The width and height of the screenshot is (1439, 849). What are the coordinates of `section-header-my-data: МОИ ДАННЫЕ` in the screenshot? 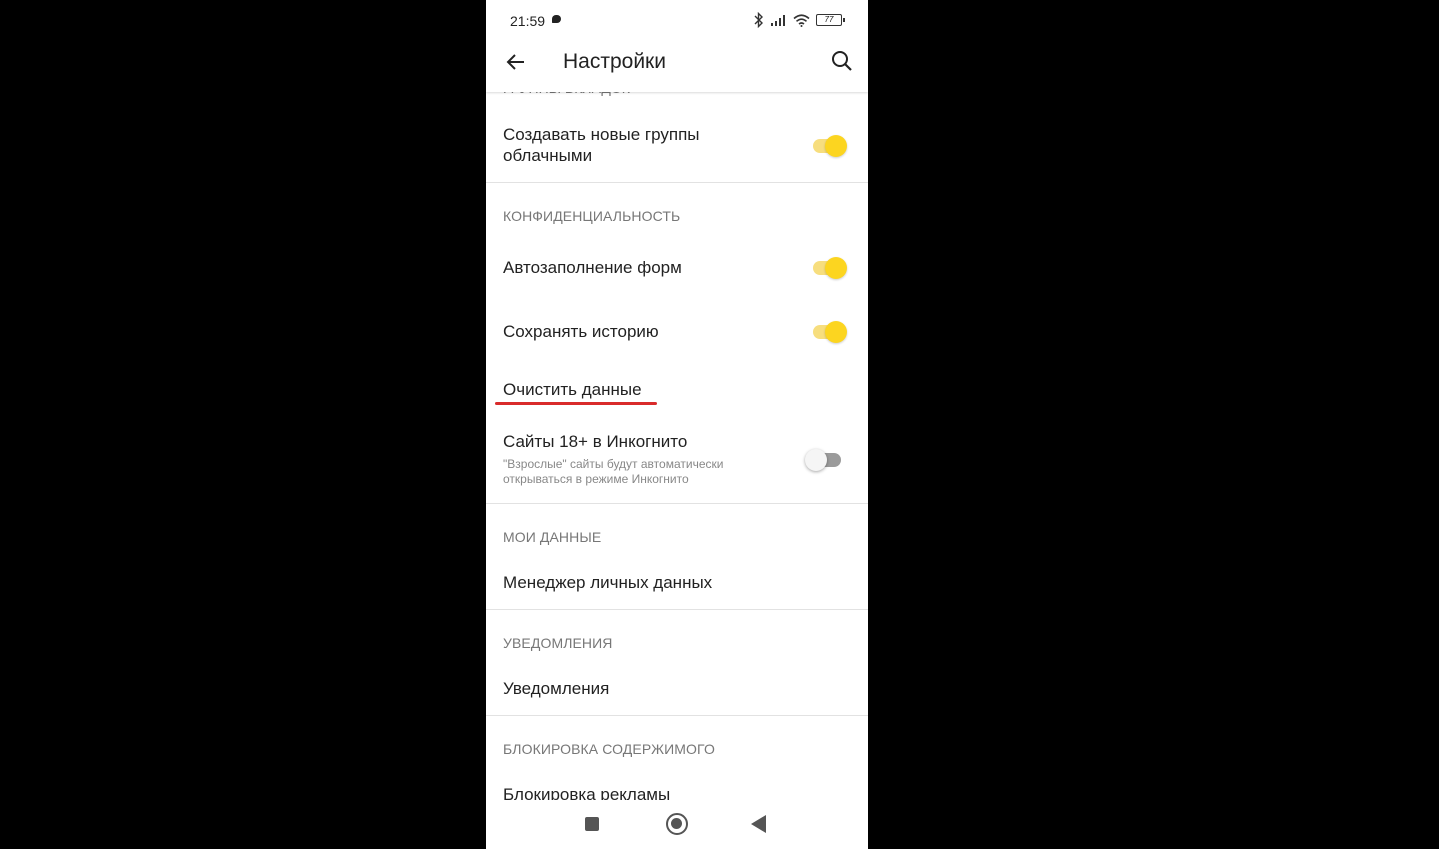 It's located at (552, 537).